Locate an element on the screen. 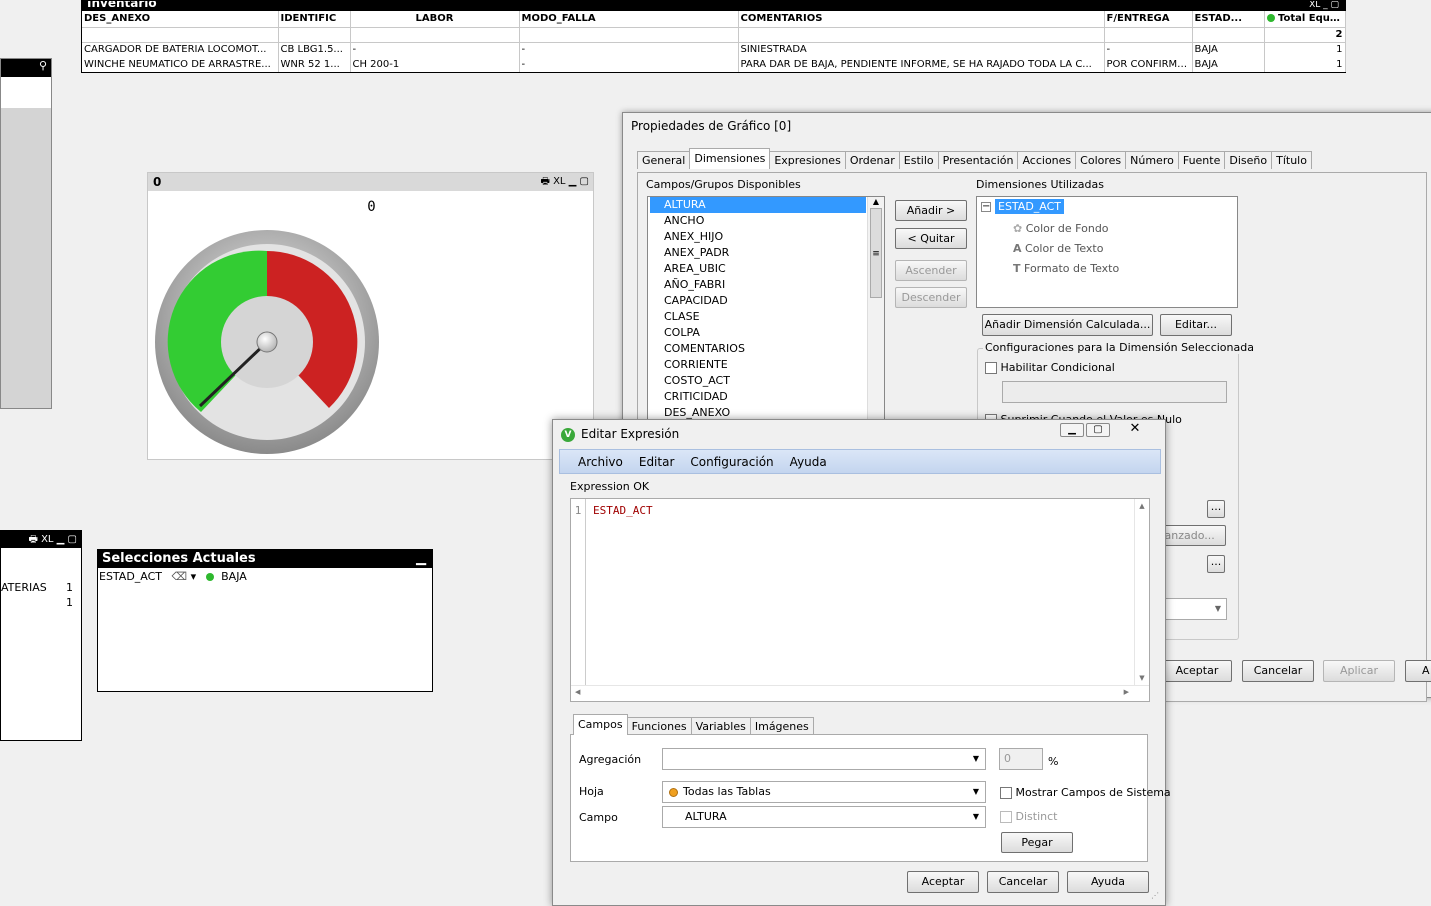 Image resolution: width=1431 pixels, height=906 pixels. tab-general: General is located at coordinates (664, 160).